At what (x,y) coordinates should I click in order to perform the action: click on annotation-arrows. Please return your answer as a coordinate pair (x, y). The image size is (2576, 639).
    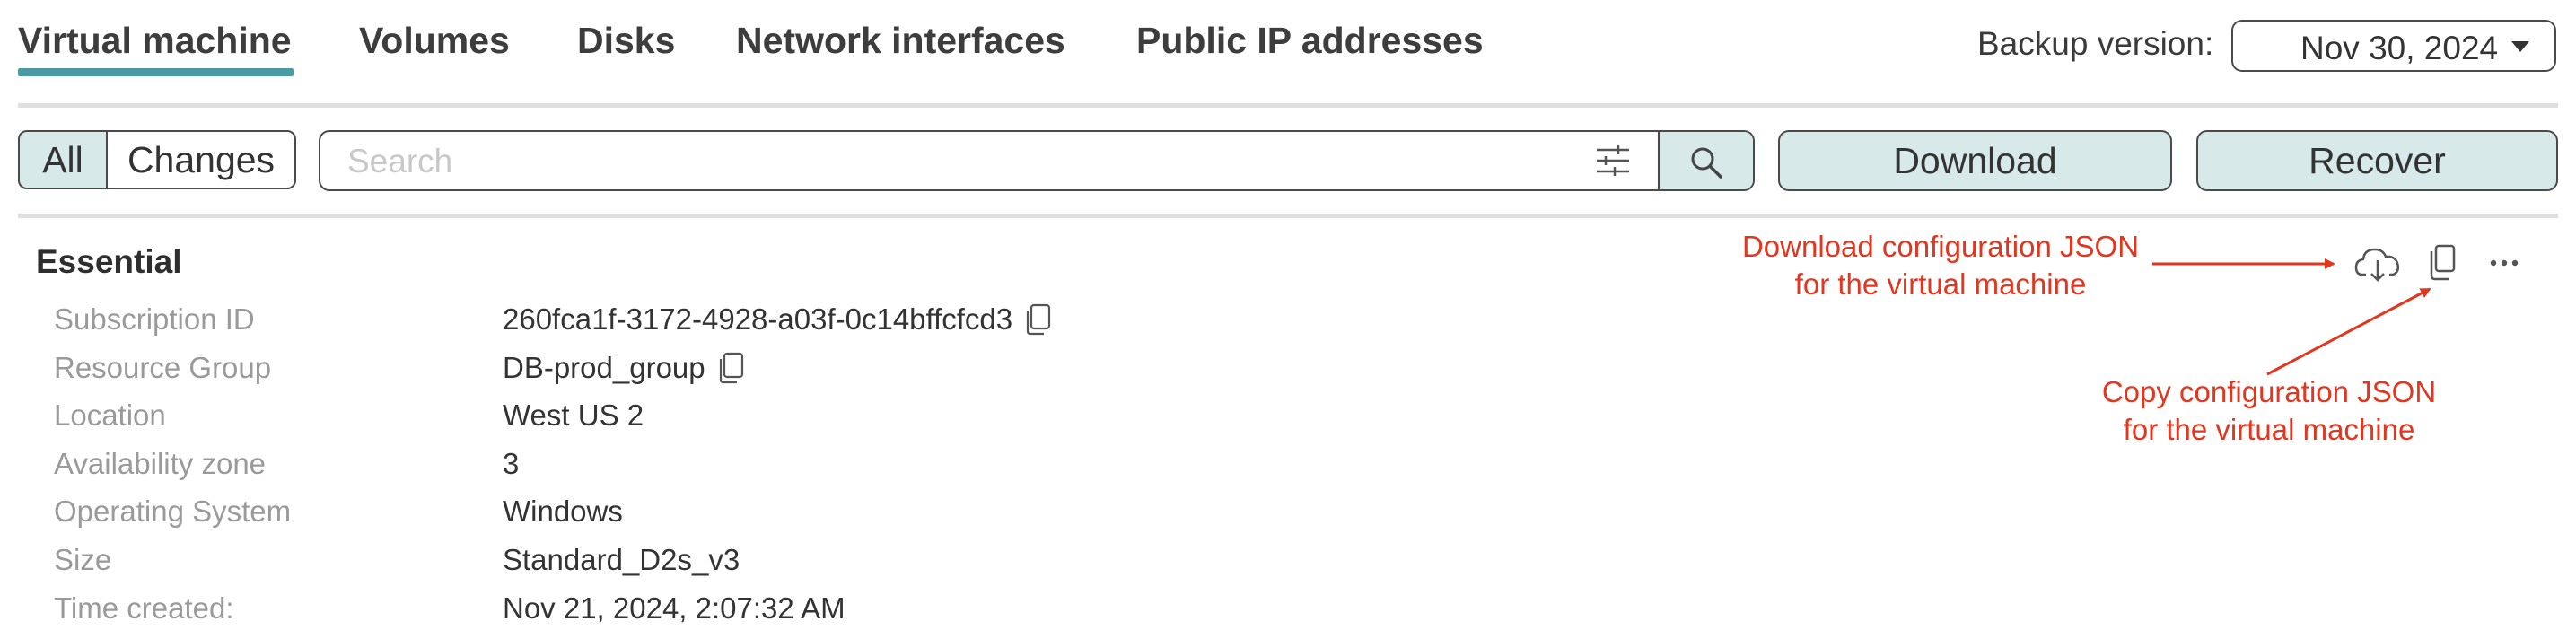
    Looking at the image, I should click on (2291, 317).